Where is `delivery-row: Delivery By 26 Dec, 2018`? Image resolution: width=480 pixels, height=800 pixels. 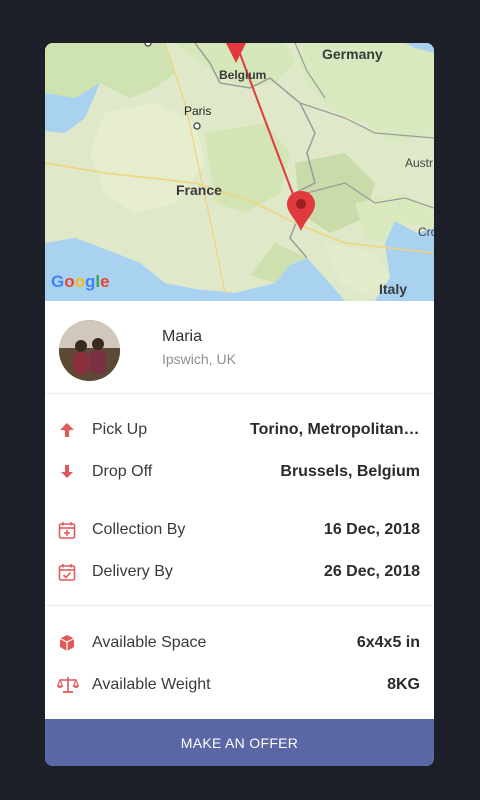
delivery-row: Delivery By 26 Dec, 2018 is located at coordinates (239, 573).